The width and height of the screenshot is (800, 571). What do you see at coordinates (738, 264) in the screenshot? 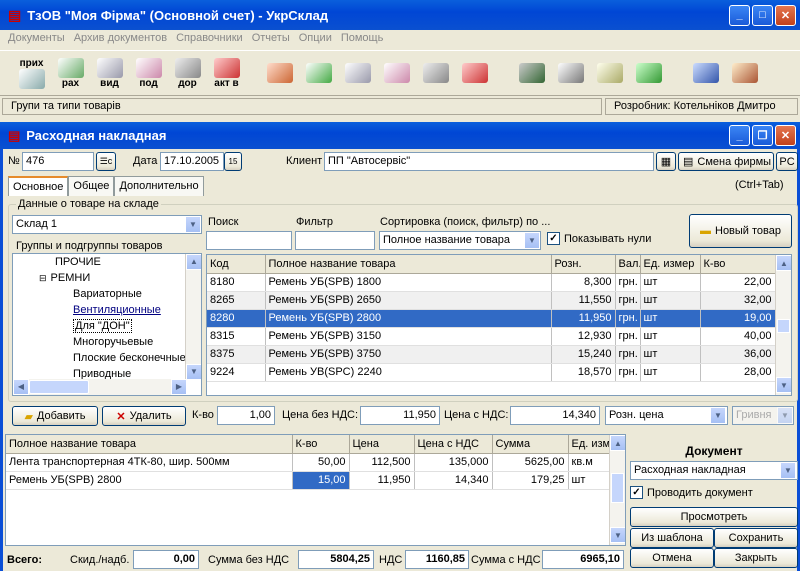
I see `col-qty: К-во` at bounding box center [738, 264].